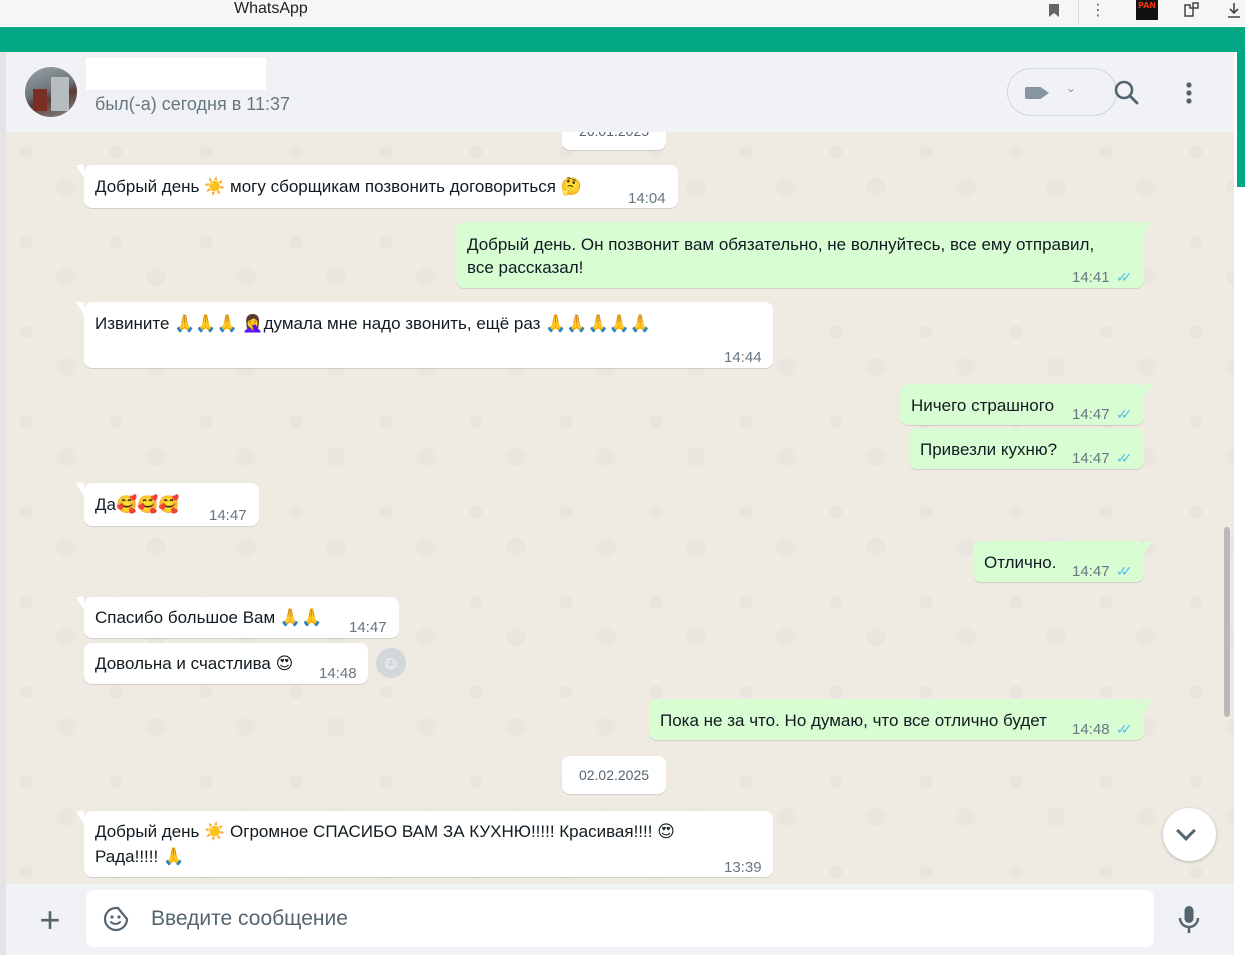 This screenshot has height=955, width=1245. Describe the element at coordinates (1191, 10) in the screenshot. I see `extensions-icon` at that location.